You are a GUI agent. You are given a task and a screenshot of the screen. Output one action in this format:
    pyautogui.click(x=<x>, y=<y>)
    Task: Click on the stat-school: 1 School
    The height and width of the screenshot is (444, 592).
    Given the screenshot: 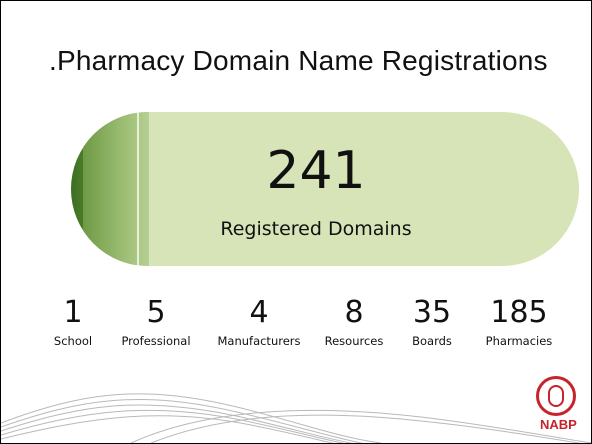 What is the action you would take?
    pyautogui.click(x=73, y=322)
    